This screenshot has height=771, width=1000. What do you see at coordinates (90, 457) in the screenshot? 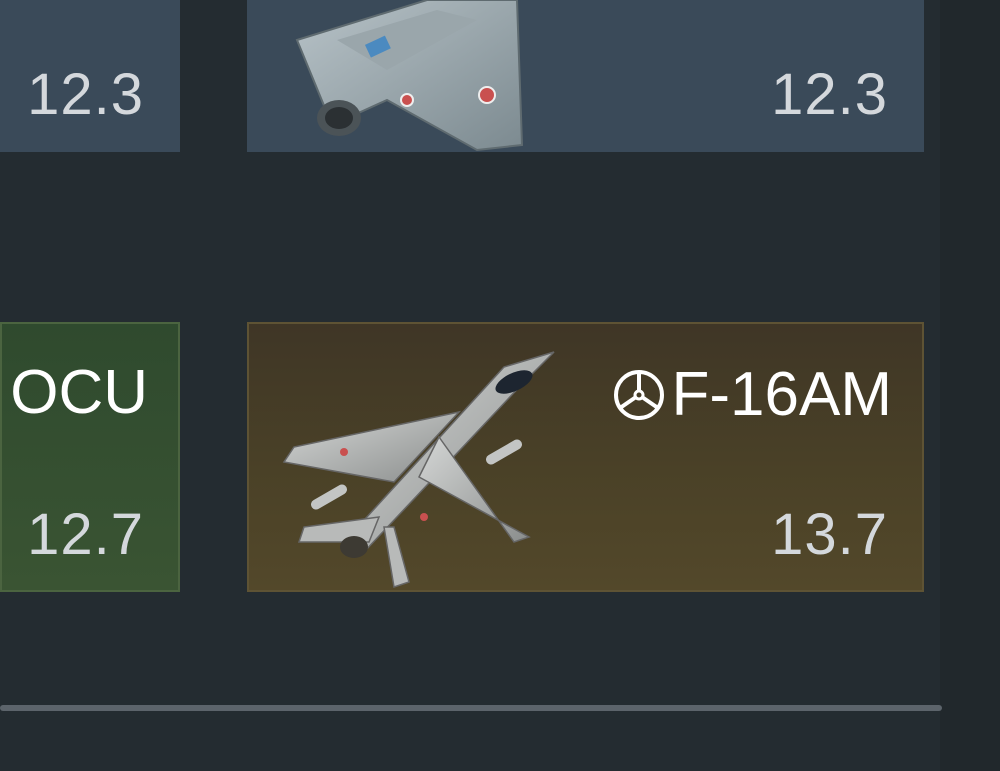
I see `vehicle-card-ocu: OCU 12.7` at bounding box center [90, 457].